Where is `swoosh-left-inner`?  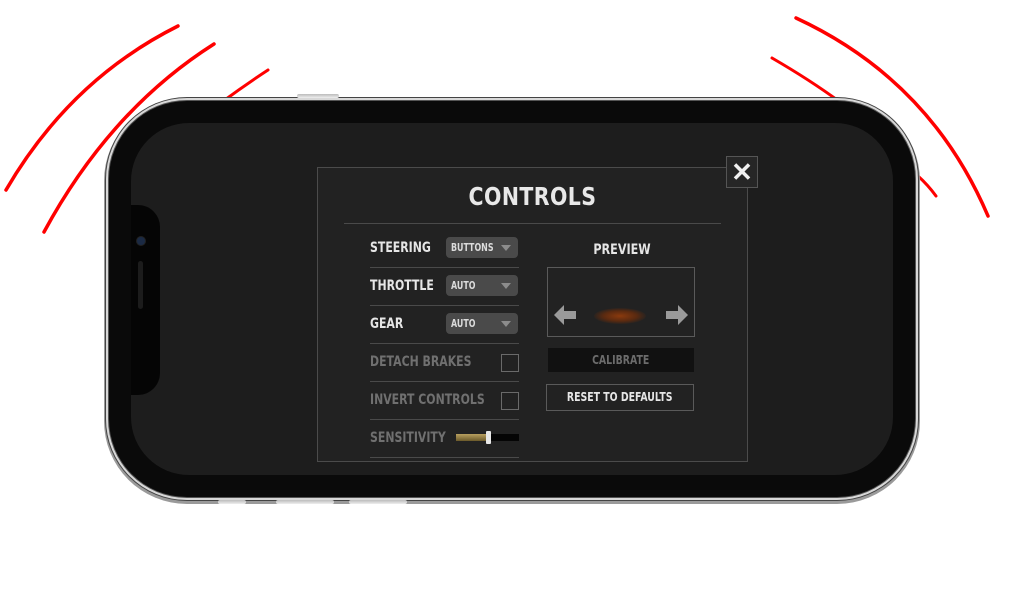
swoosh-left-inner is located at coordinates (245, 86).